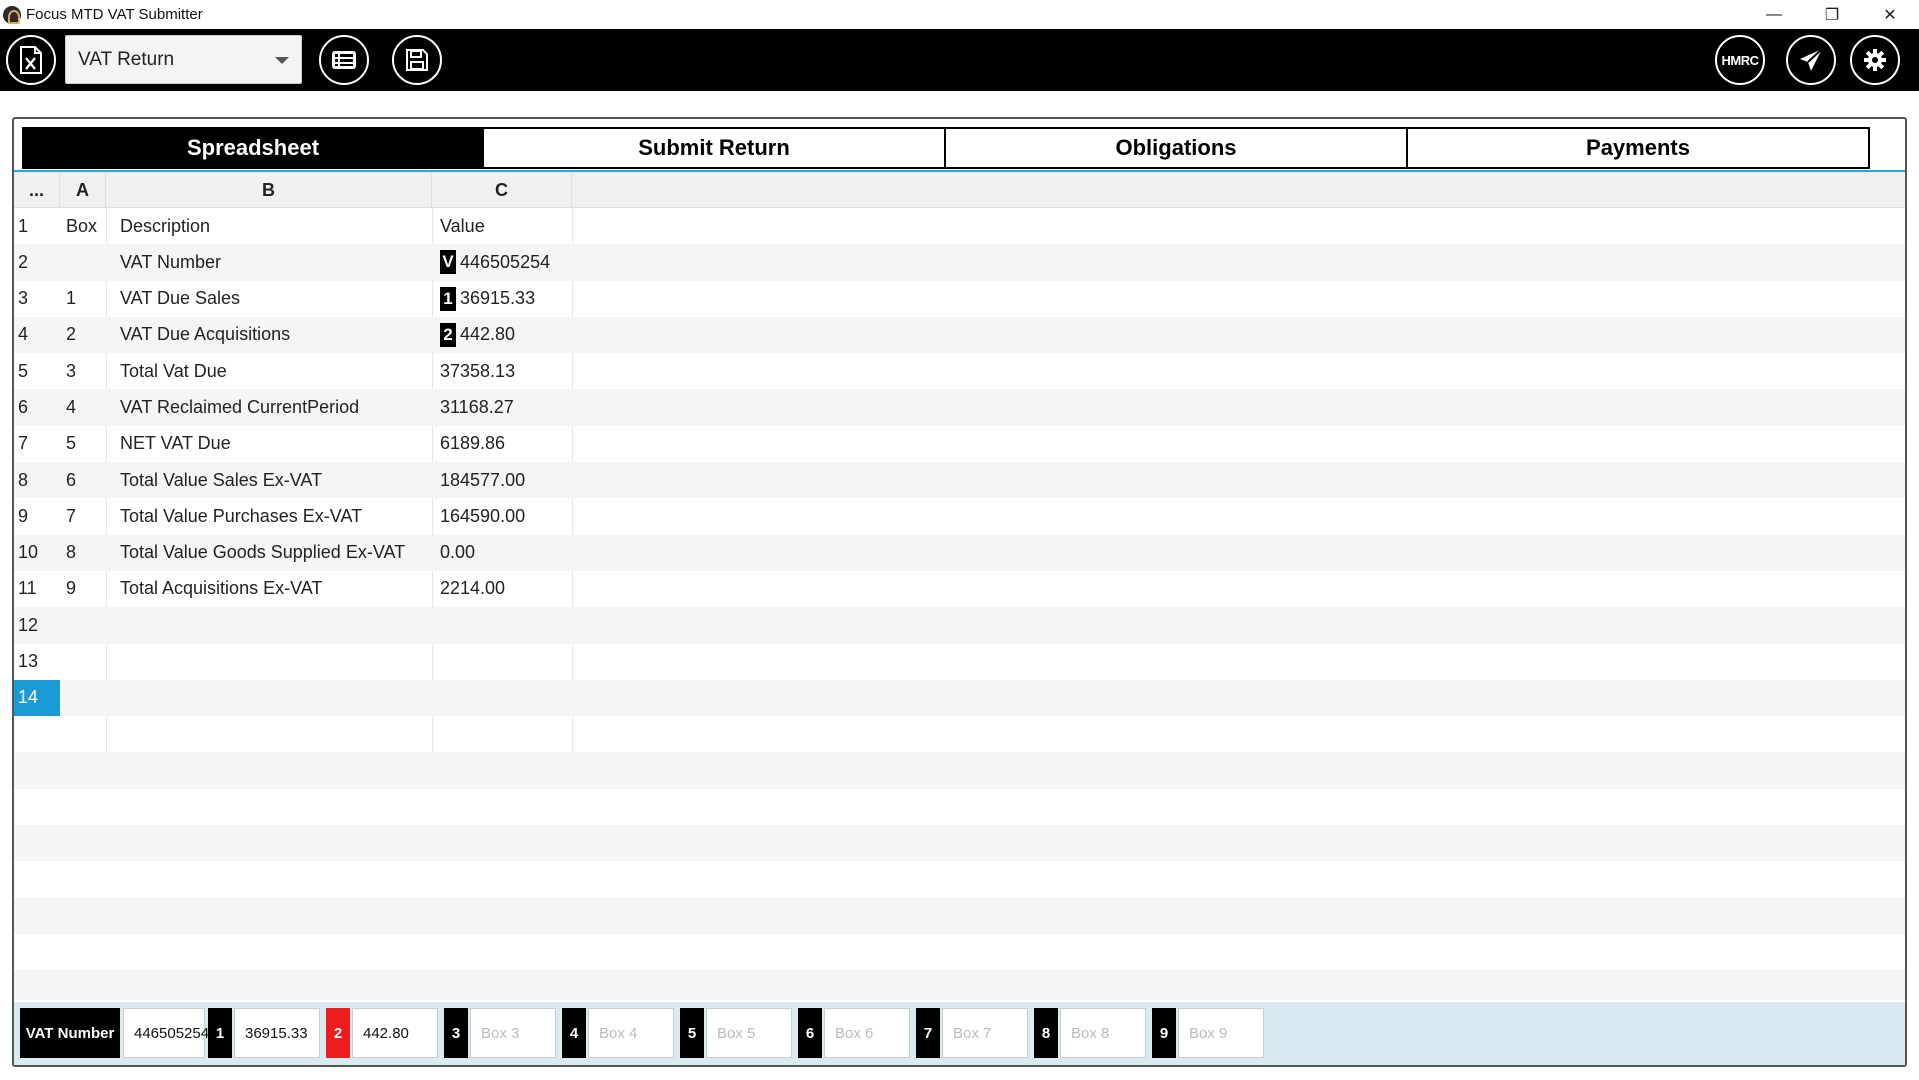 This screenshot has width=1919, height=1080. What do you see at coordinates (506, 516) in the screenshot?
I see `cell-c: 164590.00` at bounding box center [506, 516].